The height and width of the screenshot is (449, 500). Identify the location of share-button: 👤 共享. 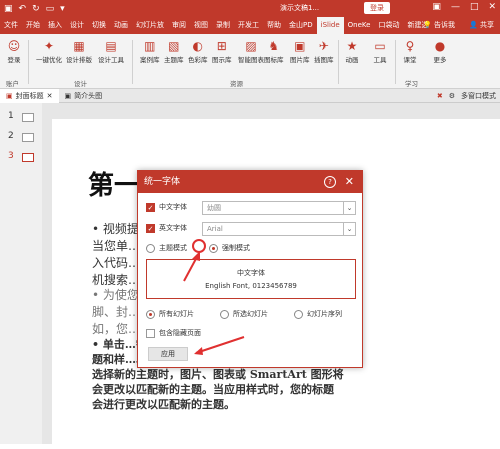
(481, 25).